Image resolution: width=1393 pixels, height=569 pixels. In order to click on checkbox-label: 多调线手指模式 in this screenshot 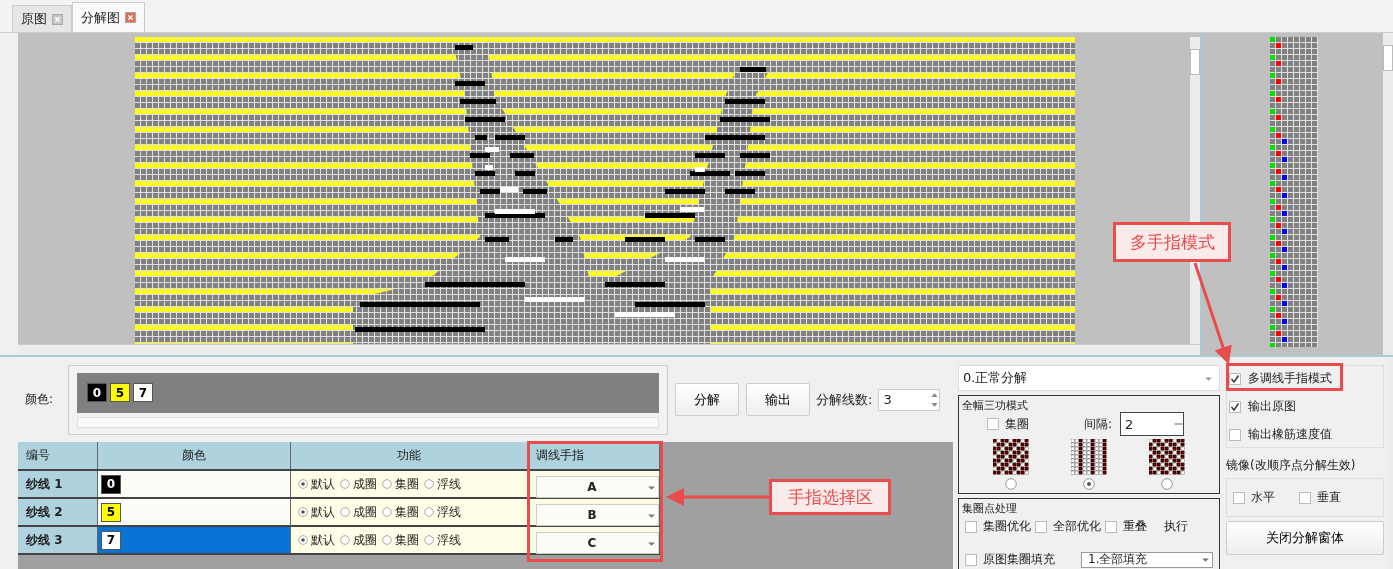, I will do `click(1290, 378)`.